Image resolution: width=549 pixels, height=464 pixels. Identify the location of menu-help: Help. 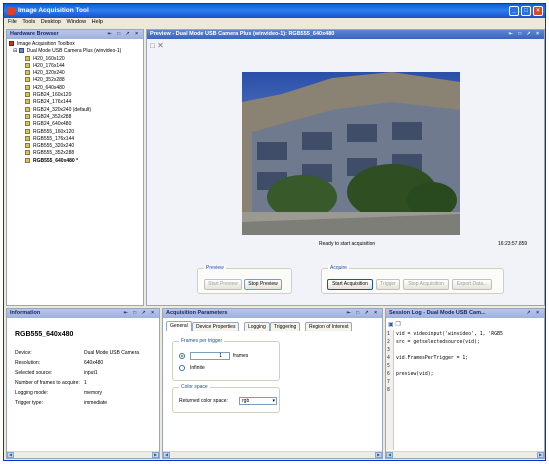
(97, 22).